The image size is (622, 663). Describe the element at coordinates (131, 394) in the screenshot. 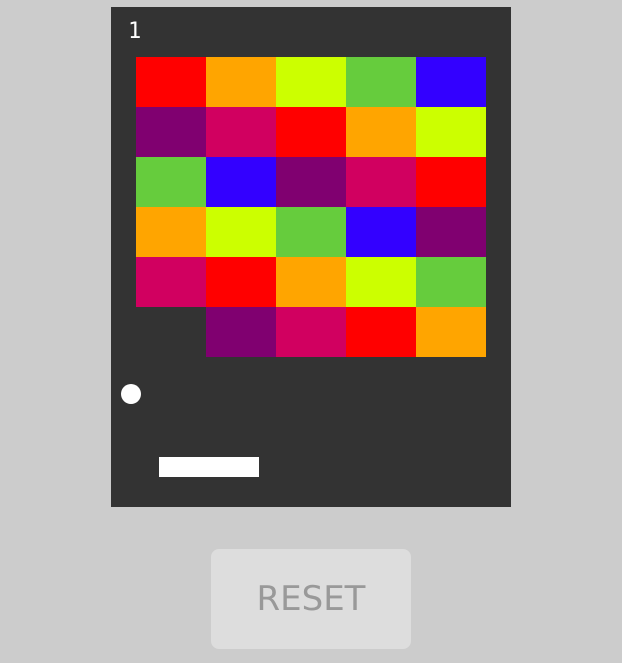

I see `ball` at that location.